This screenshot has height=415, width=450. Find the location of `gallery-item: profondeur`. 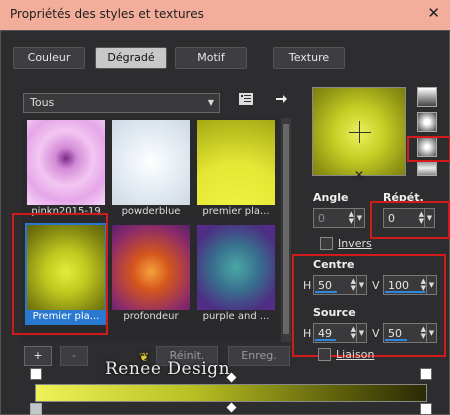

gallery-item: profondeur is located at coordinates (151, 274).